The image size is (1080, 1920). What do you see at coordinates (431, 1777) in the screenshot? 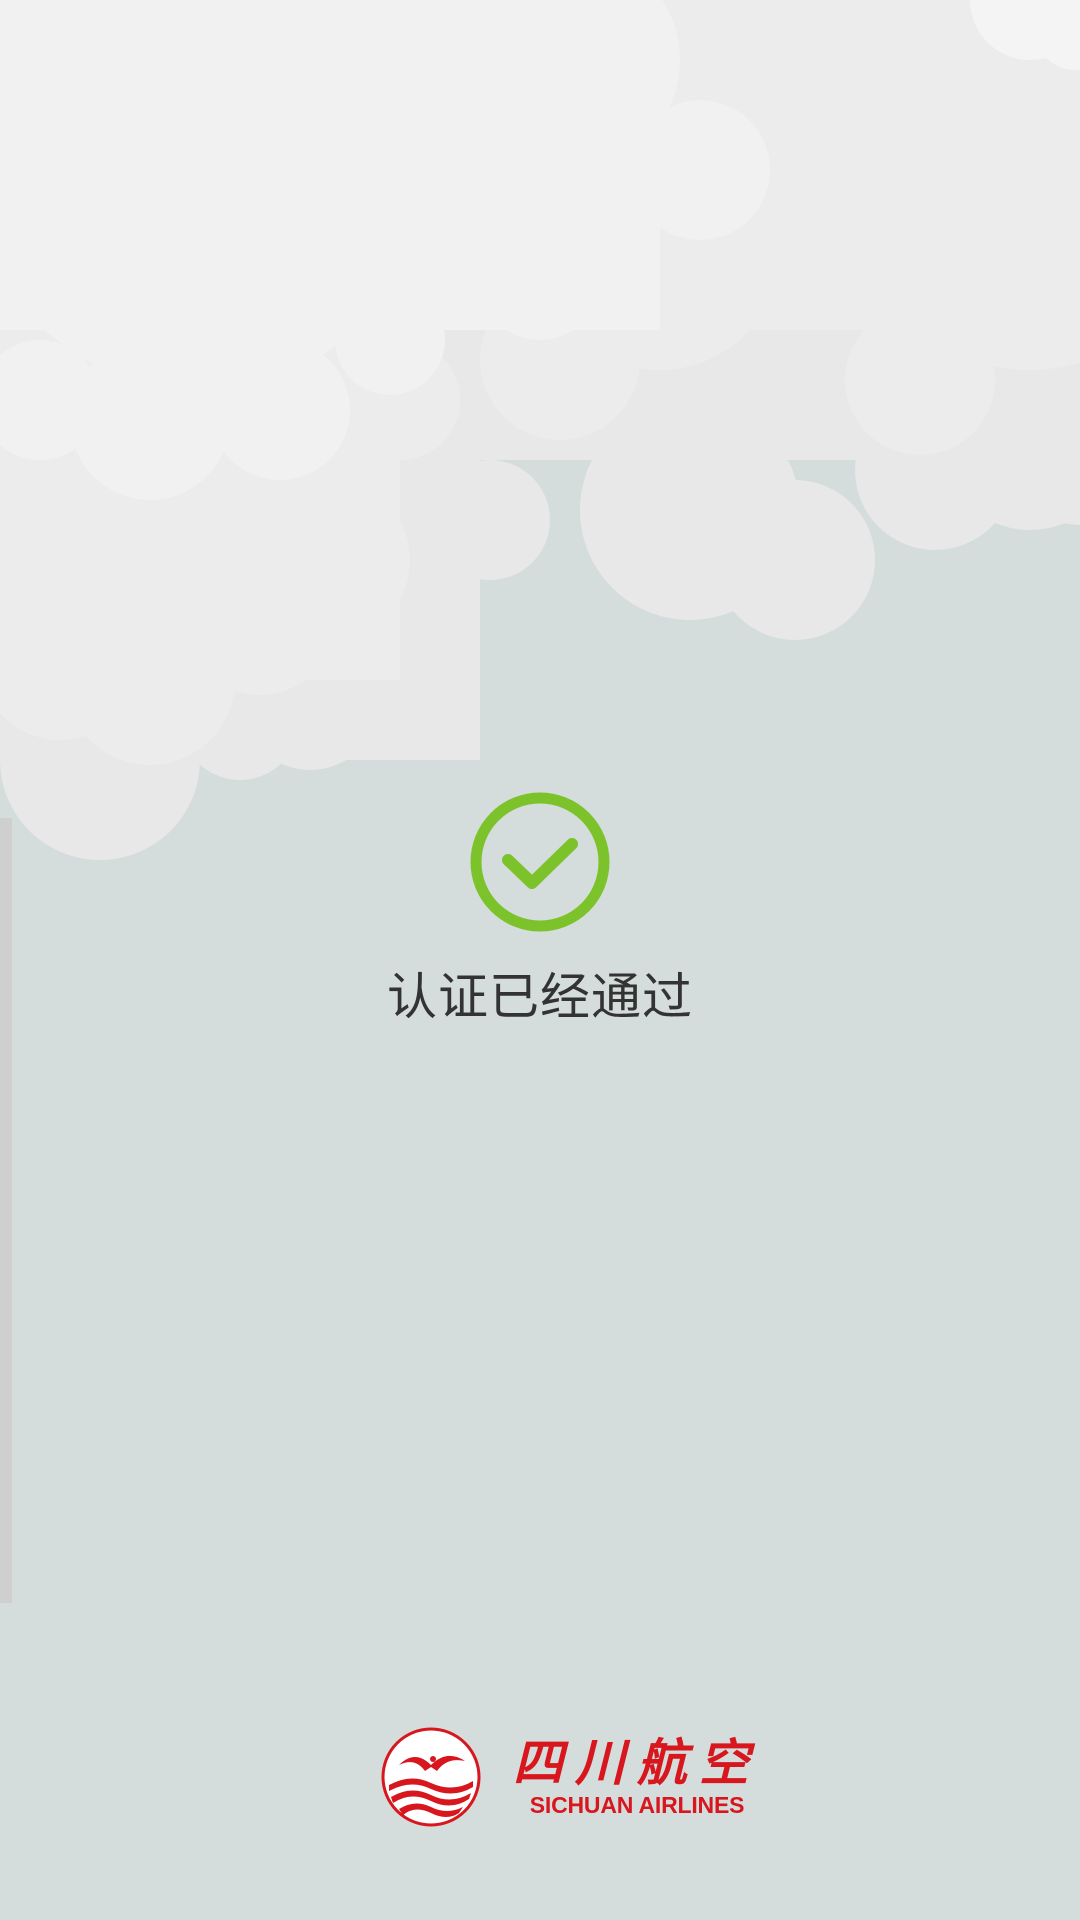
I see `sichuan-airlines-logo-icon` at bounding box center [431, 1777].